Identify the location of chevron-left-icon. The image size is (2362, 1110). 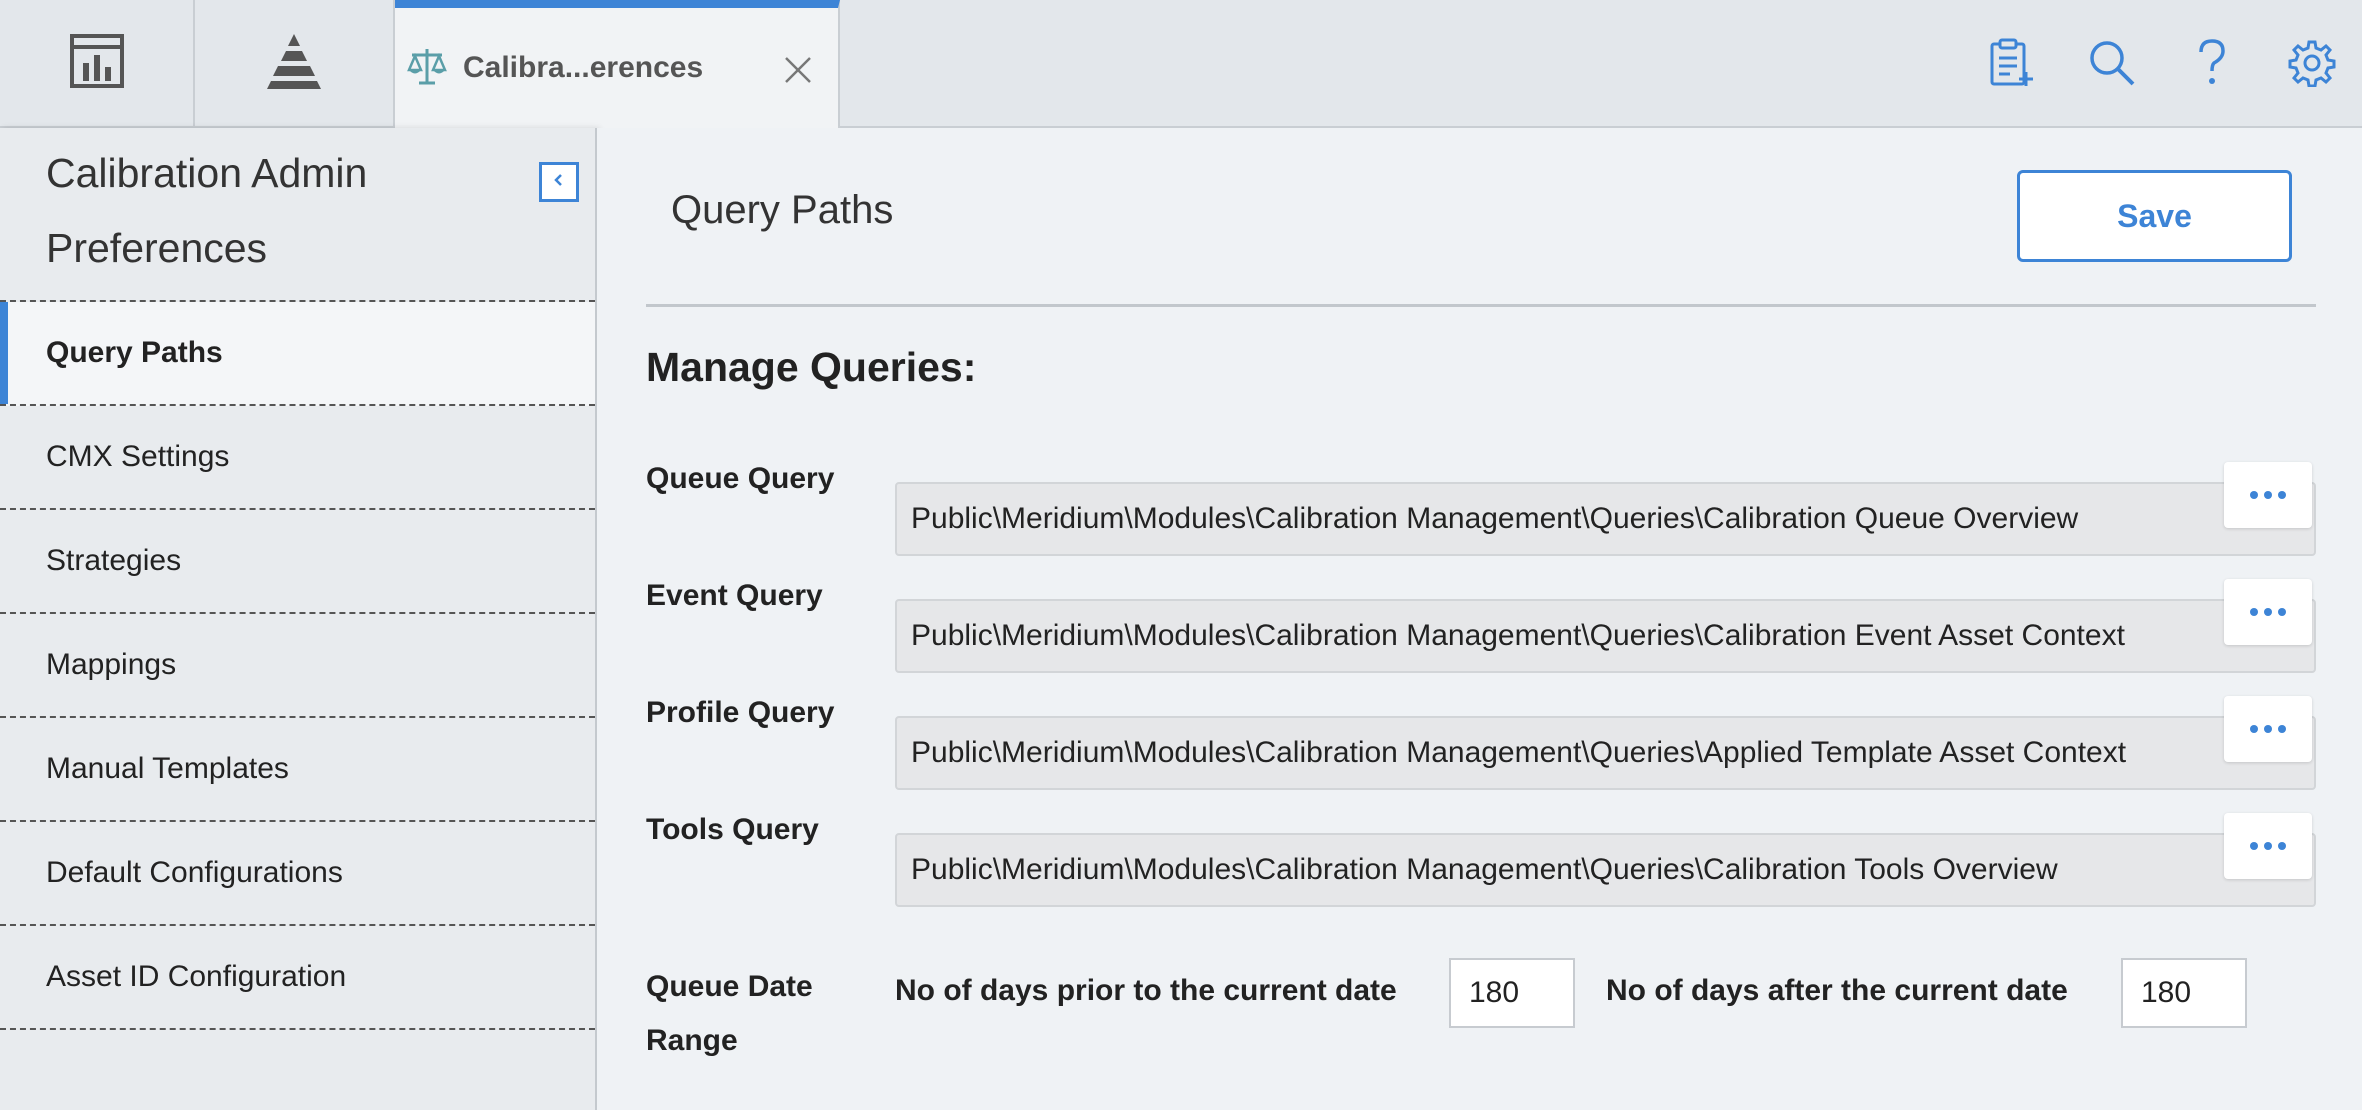
(559, 182).